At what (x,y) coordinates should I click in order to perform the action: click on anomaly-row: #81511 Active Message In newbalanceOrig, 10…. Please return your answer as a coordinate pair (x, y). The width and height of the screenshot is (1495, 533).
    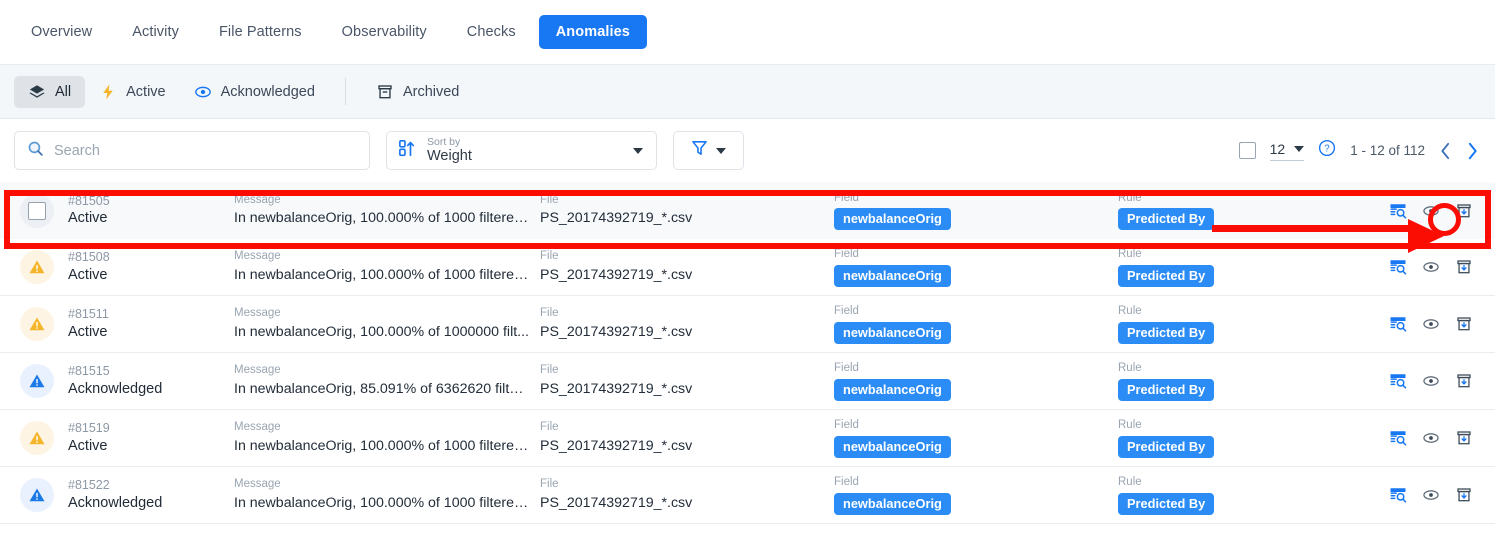
    Looking at the image, I should click on (747, 324).